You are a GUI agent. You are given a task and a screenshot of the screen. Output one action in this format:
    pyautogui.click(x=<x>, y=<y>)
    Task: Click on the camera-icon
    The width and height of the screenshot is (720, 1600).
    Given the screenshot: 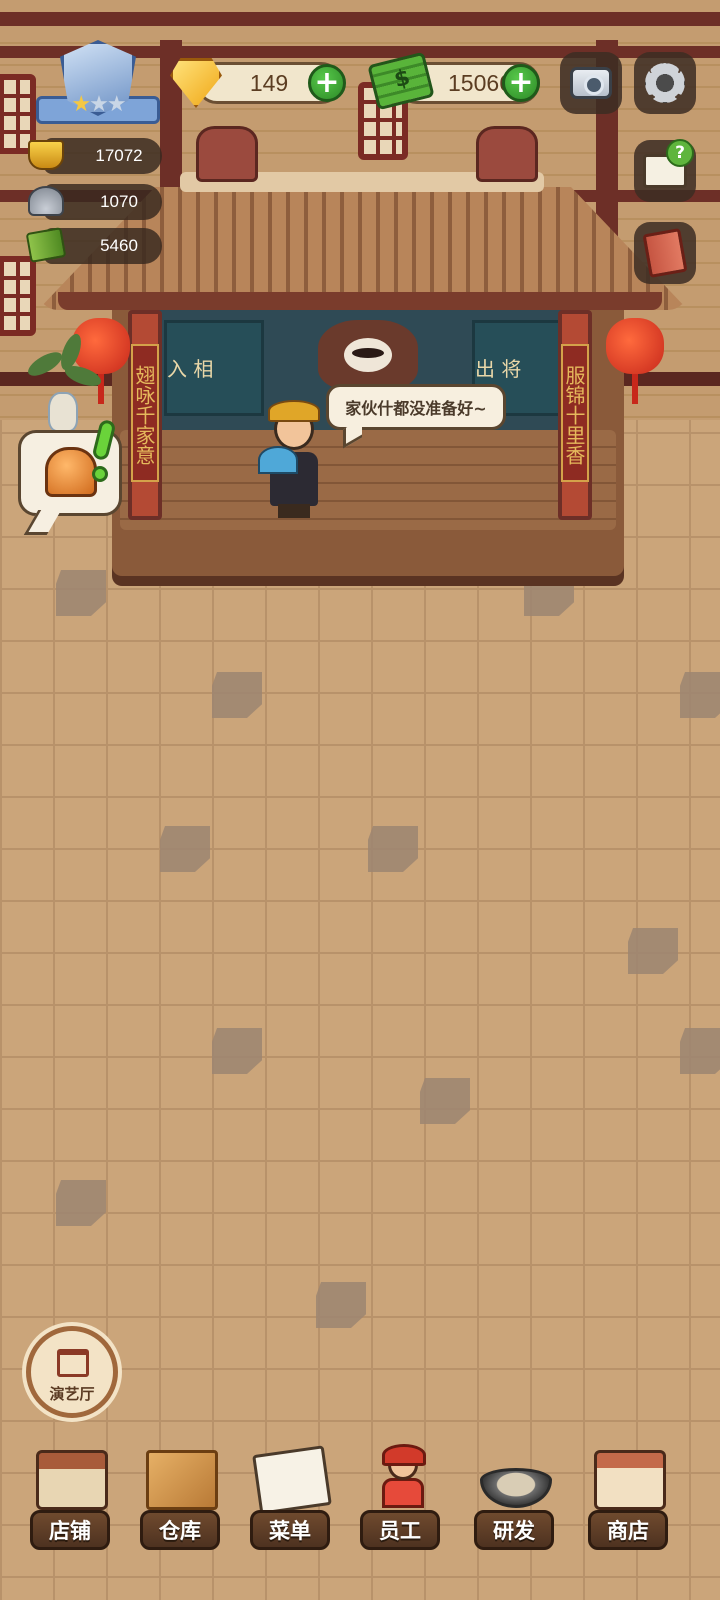 What is the action you would take?
    pyautogui.click(x=591, y=83)
    